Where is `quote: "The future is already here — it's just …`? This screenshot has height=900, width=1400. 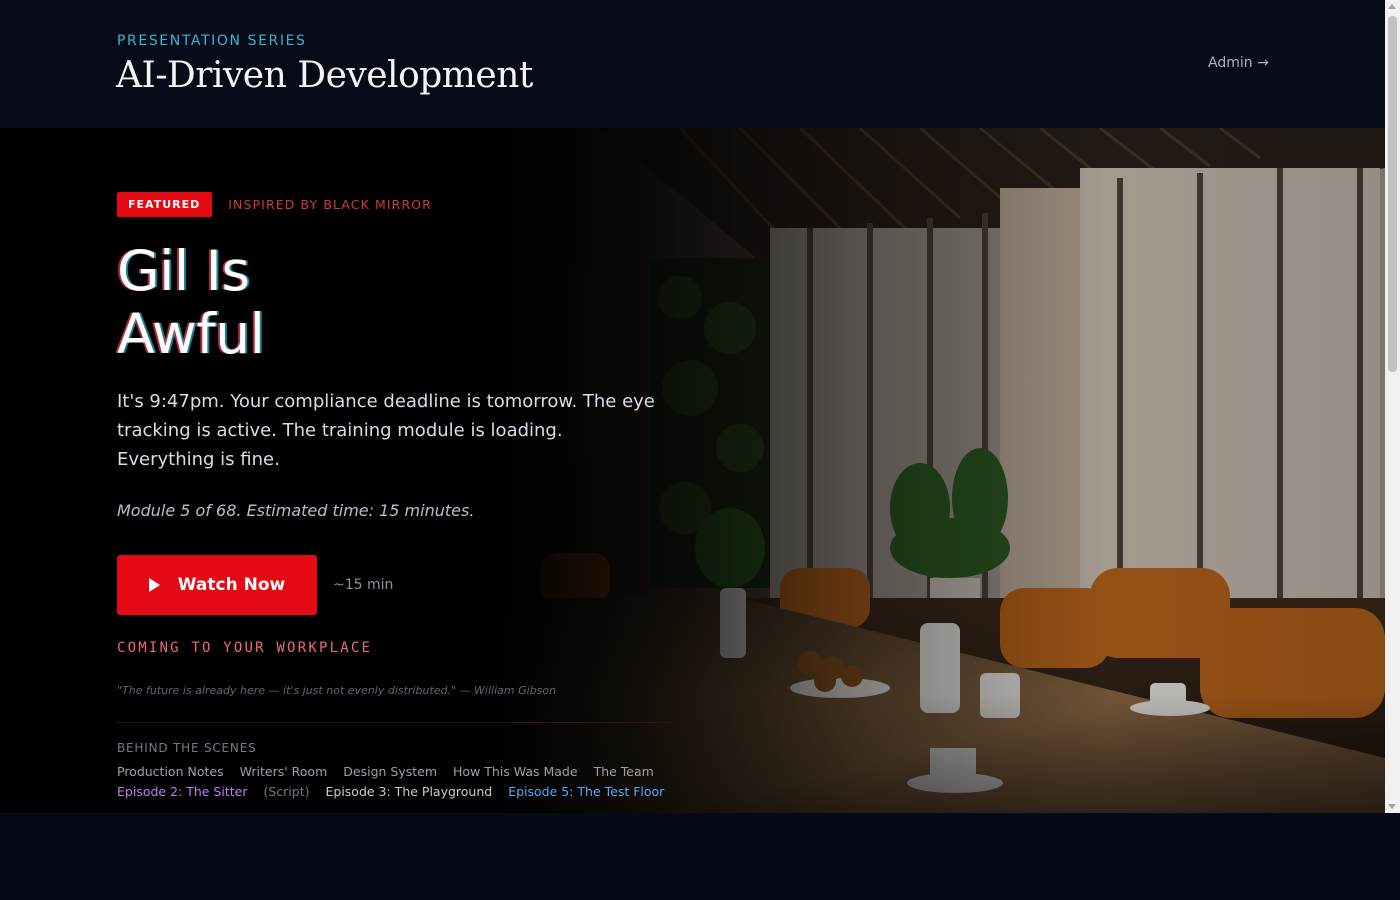
quote: "The future is already here — it's just … is located at coordinates (337, 690).